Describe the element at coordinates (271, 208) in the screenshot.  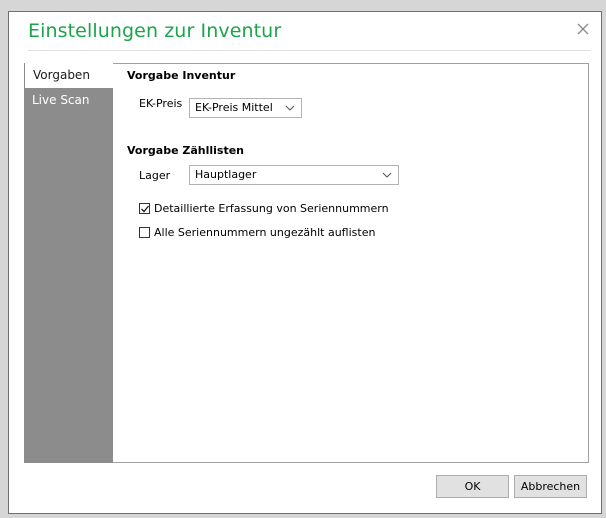
I see `detailed-serial-label: Detaillierte Erfassung von Seriennummern` at that location.